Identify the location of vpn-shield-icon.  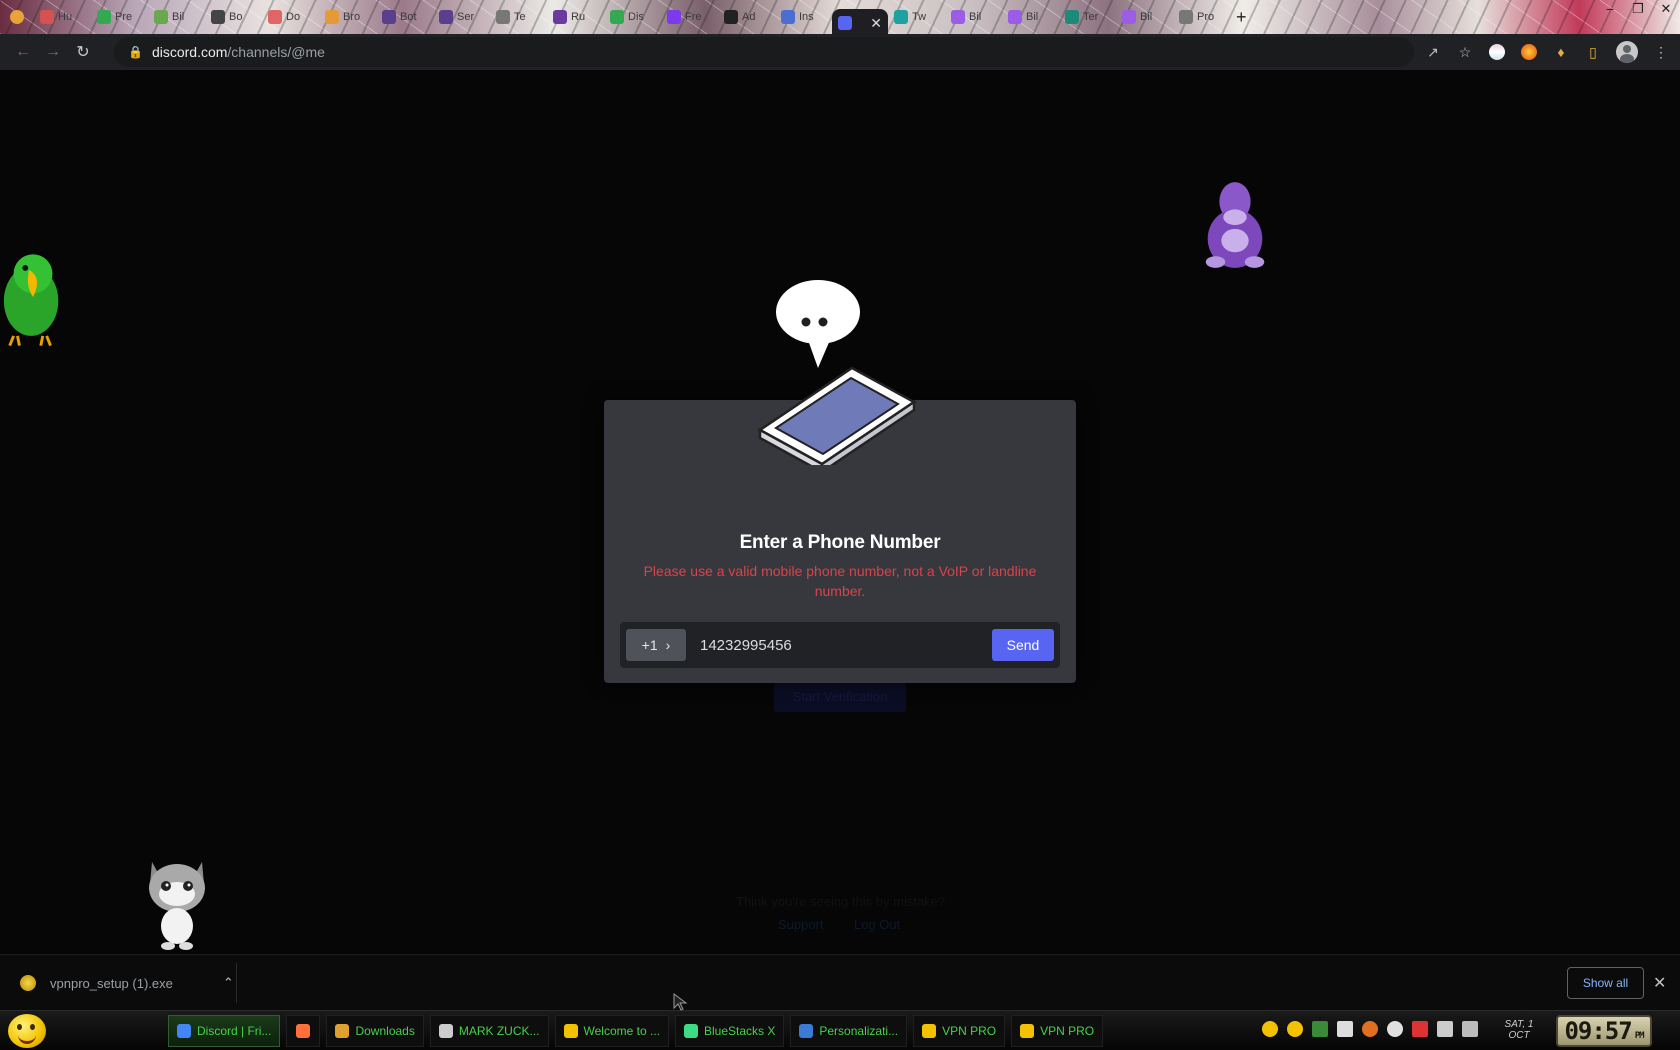
(28, 983).